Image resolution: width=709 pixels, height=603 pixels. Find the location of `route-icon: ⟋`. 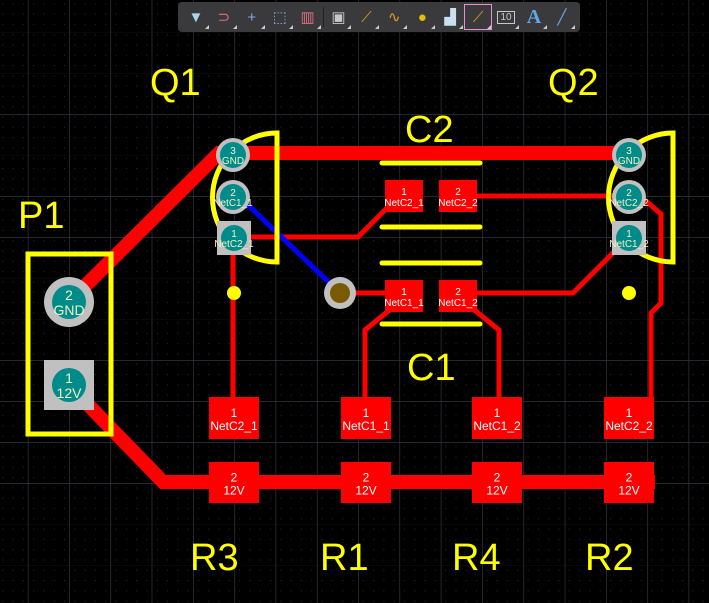

route-icon: ⟋ is located at coordinates (366, 17).